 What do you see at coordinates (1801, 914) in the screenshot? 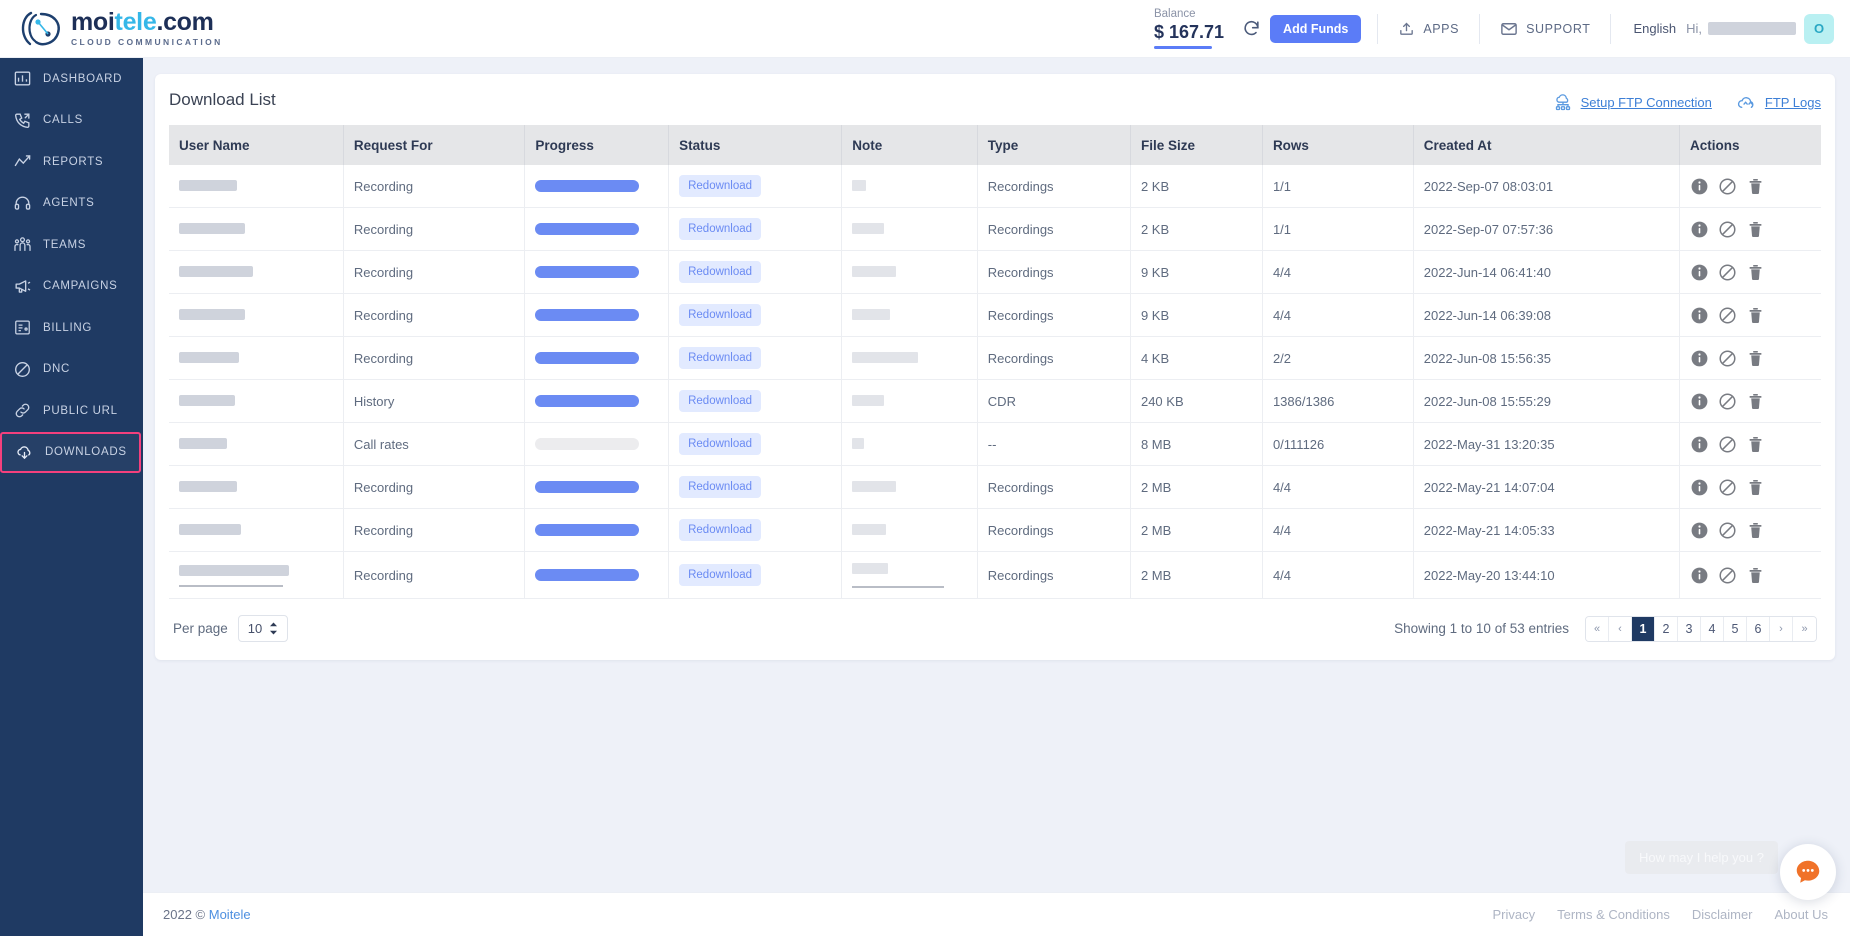
I see `footer-link-about-us: About Us` at bounding box center [1801, 914].